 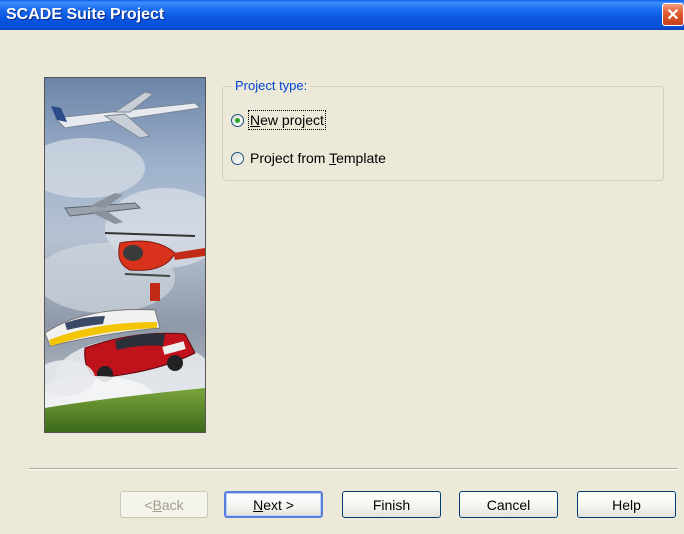 What do you see at coordinates (271, 85) in the screenshot?
I see `project-type-legend: Project type:` at bounding box center [271, 85].